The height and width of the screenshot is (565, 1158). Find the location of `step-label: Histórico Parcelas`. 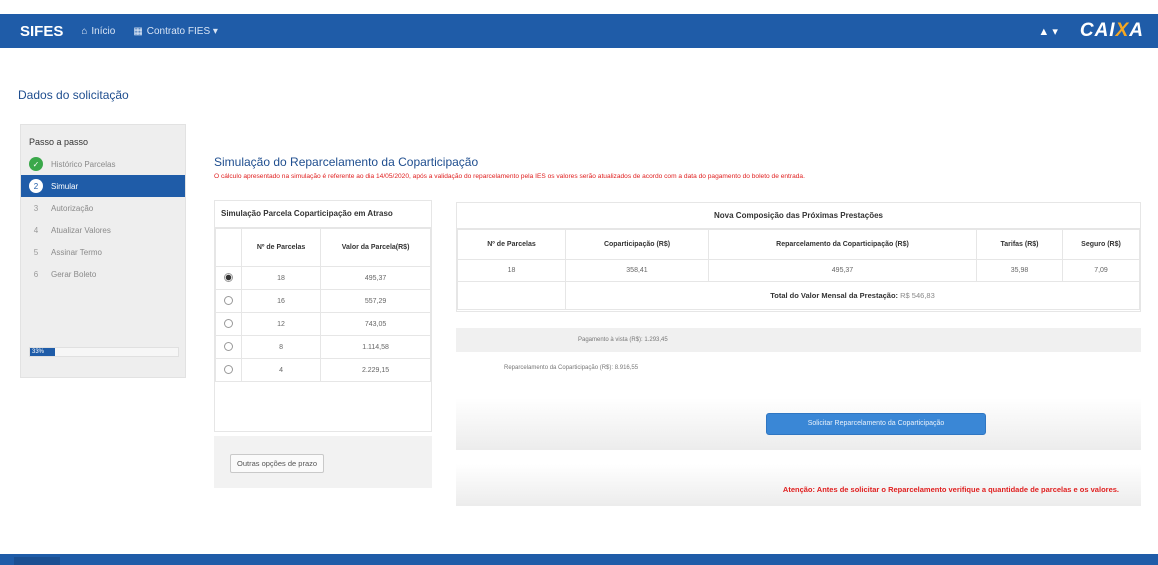

step-label: Histórico Parcelas is located at coordinates (83, 164).